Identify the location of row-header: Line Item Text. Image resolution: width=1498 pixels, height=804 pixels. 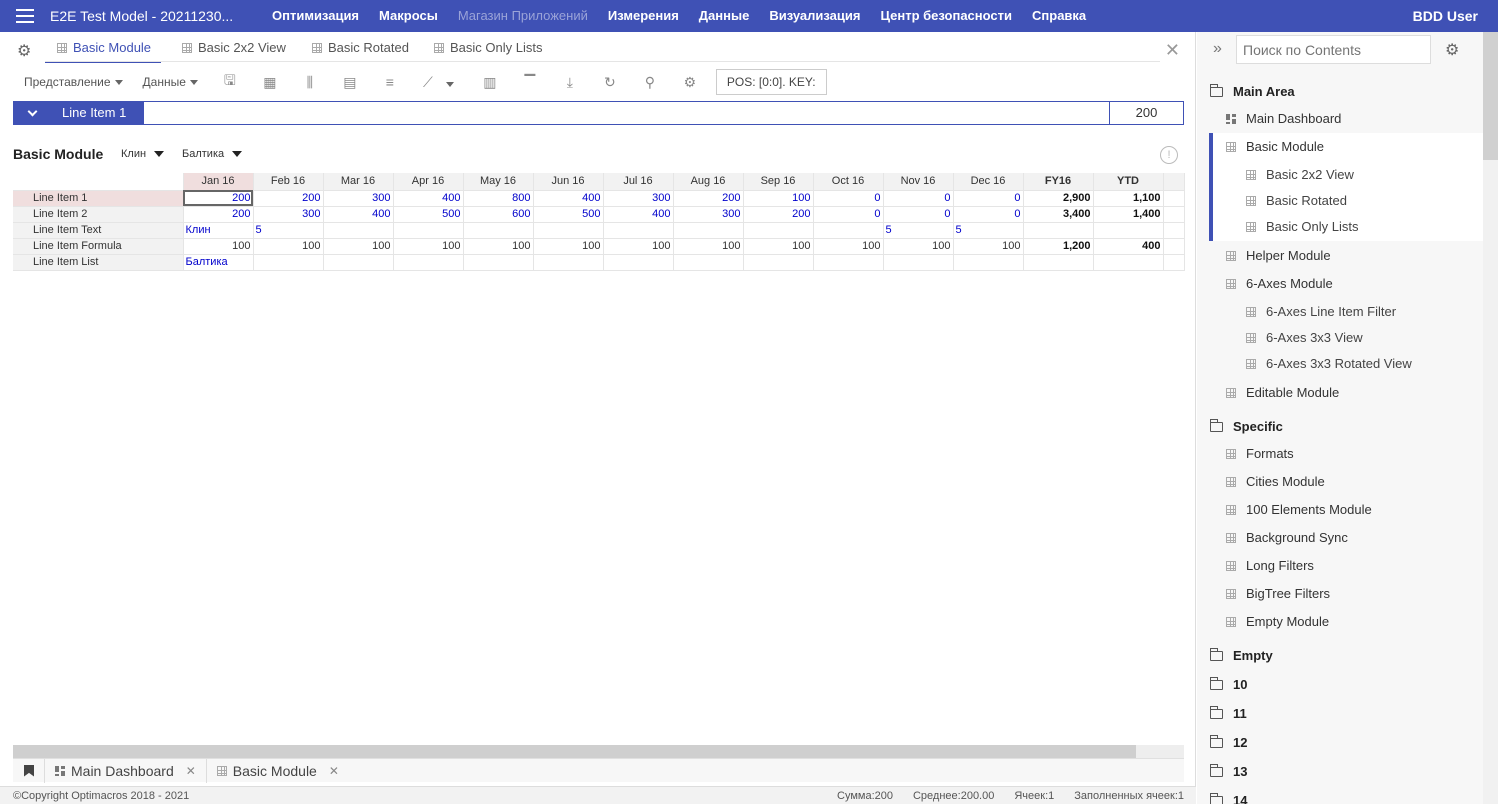
(98, 230).